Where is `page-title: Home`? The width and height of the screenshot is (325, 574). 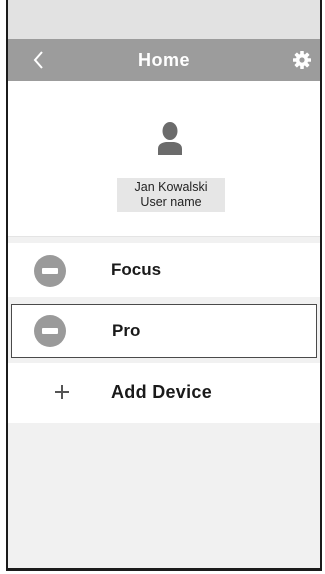
page-title: Home is located at coordinates (163, 60).